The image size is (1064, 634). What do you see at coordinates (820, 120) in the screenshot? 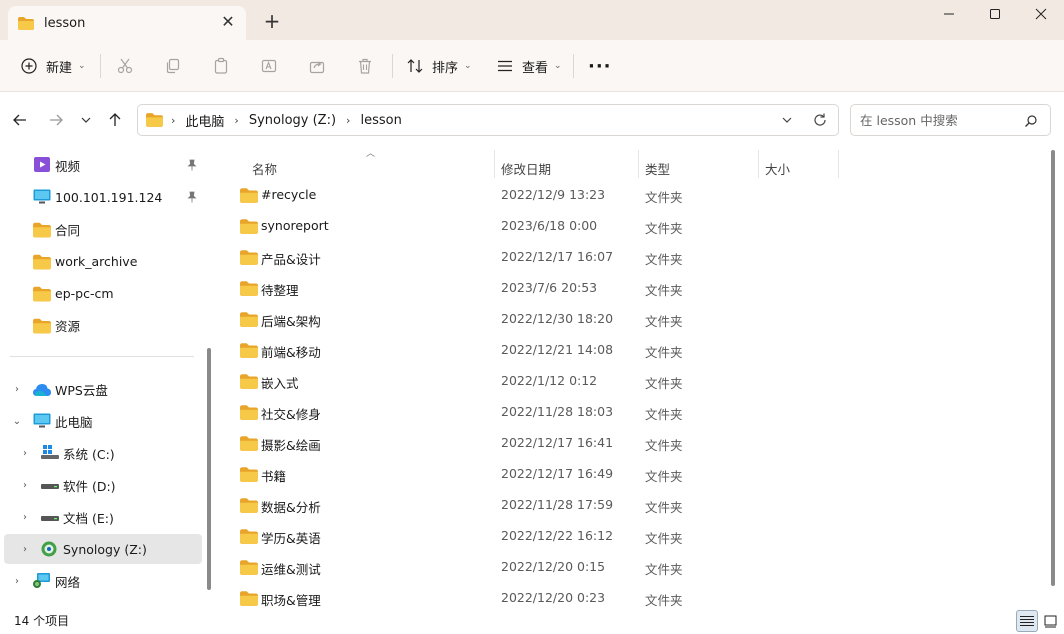
I see `refresh-icon` at bounding box center [820, 120].